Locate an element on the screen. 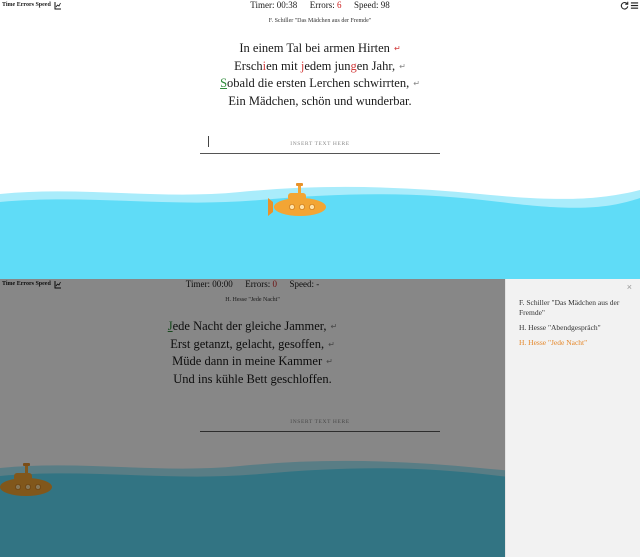 This screenshot has height=557, width=640. poem-line: Erschien mit jedem jungen Jahr, ↵ is located at coordinates (320, 67).